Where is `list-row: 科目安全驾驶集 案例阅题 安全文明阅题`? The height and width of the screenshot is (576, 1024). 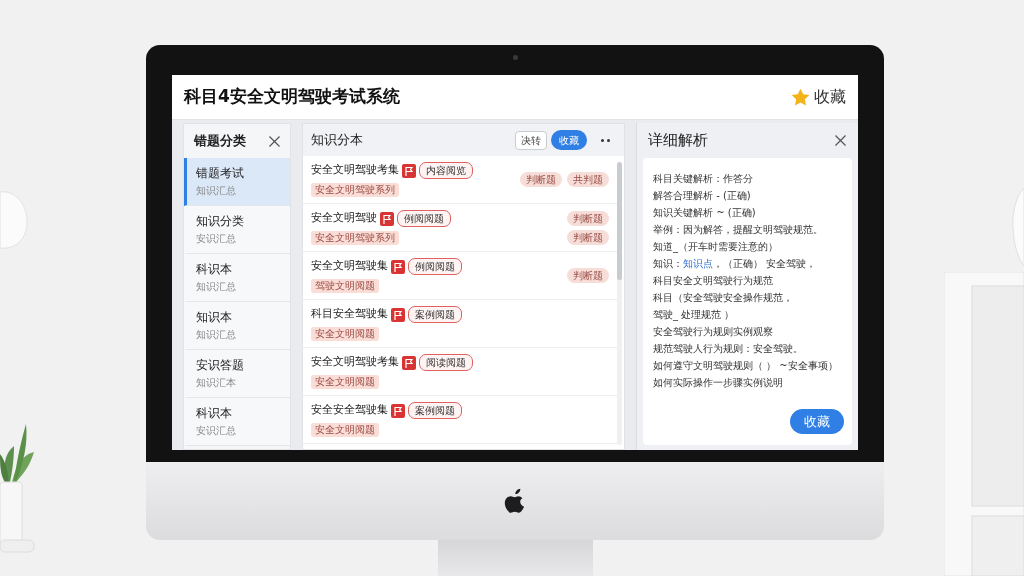 list-row: 科目安全驾驶集 案例阅题 安全文明阅题 is located at coordinates (460, 324).